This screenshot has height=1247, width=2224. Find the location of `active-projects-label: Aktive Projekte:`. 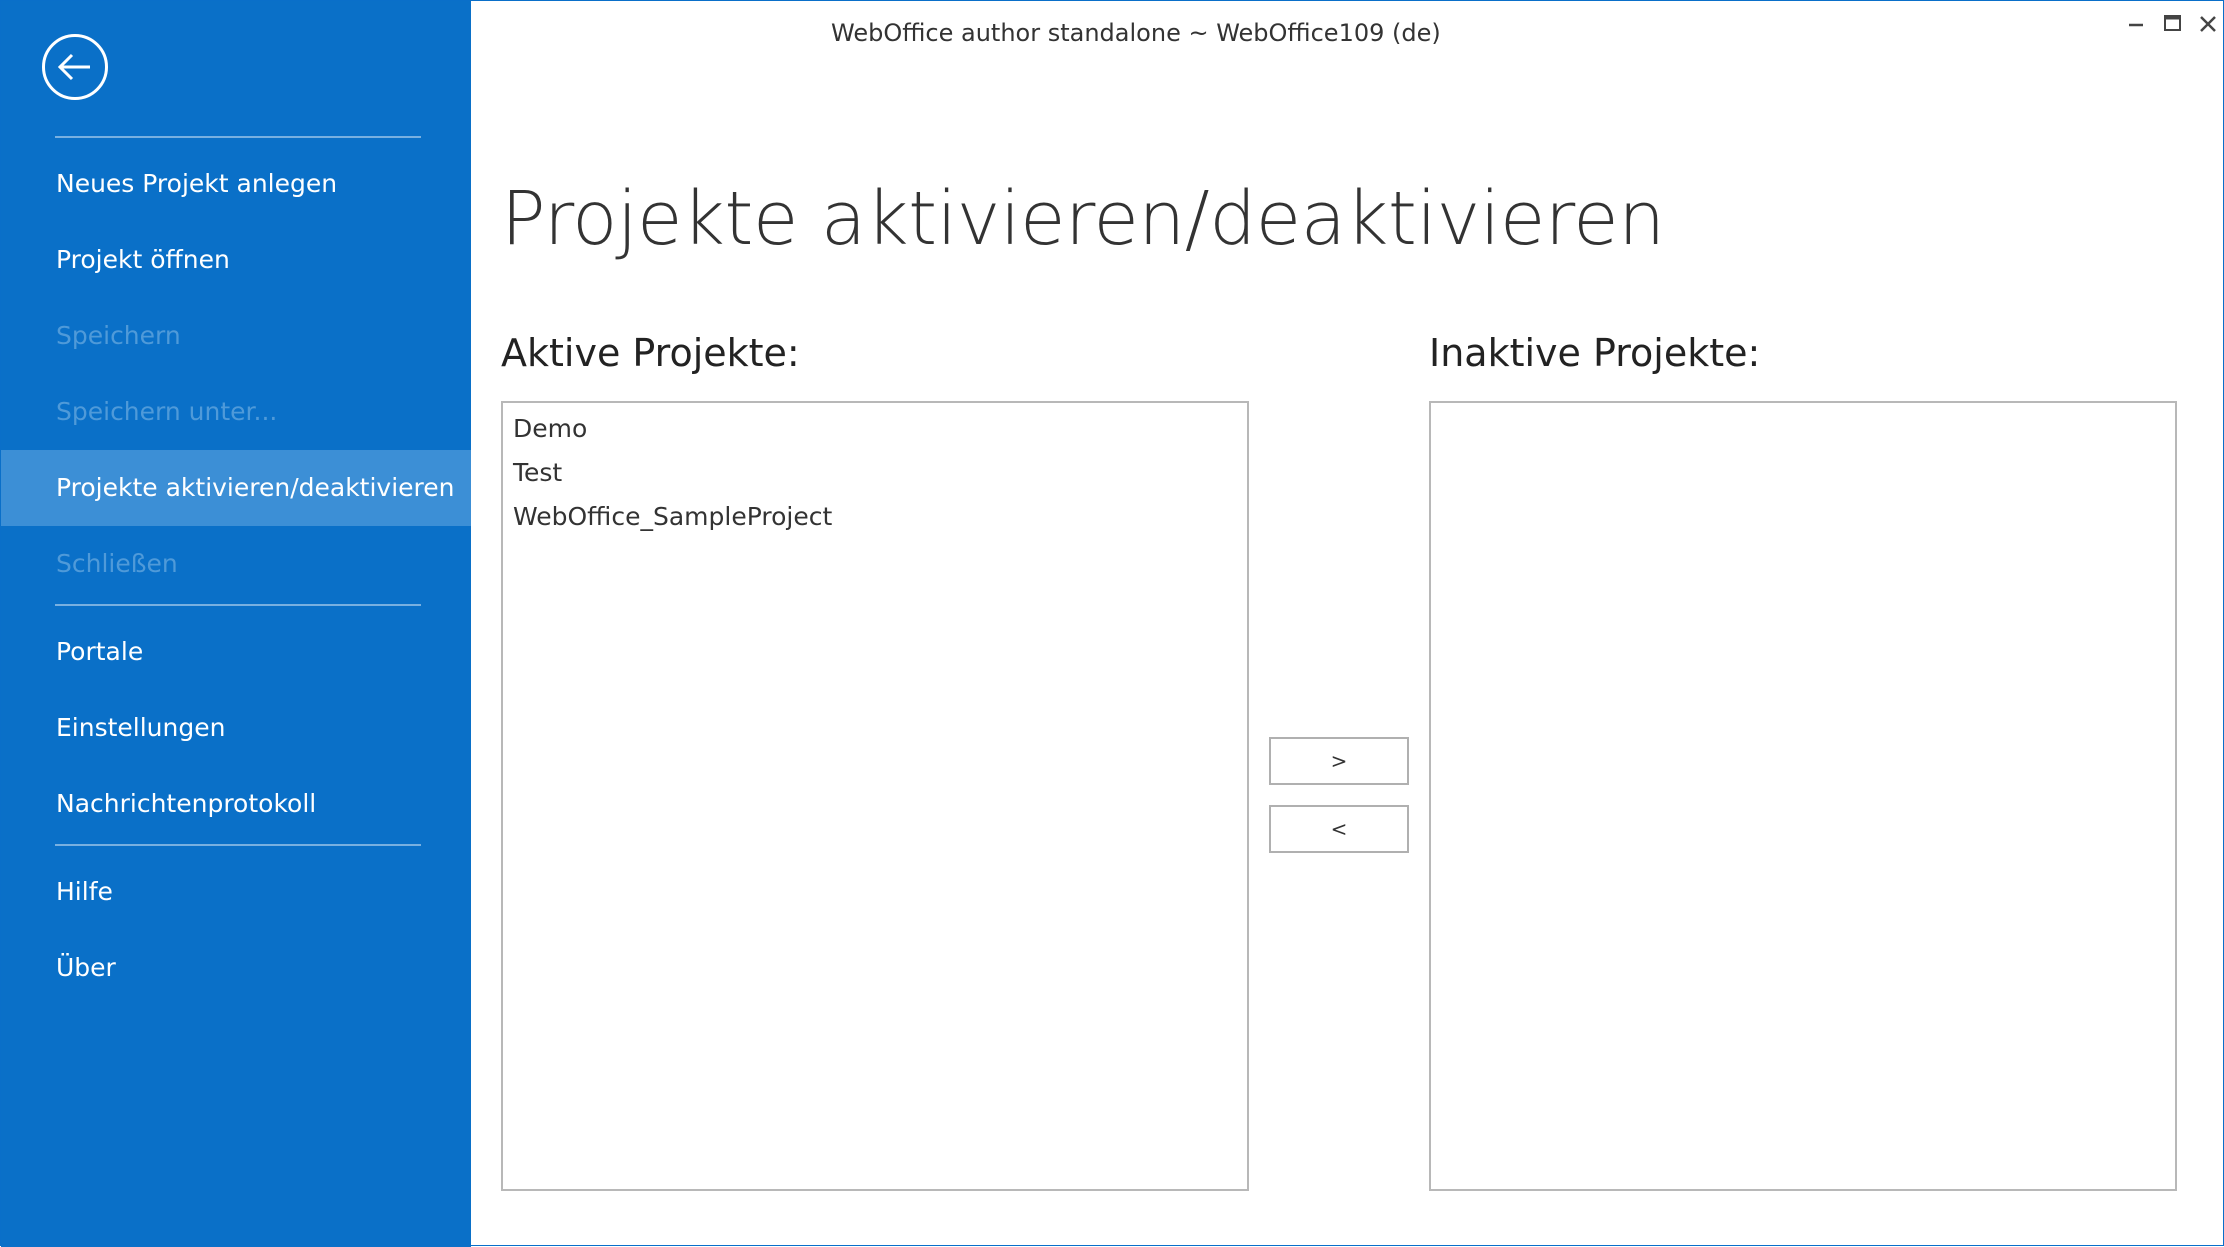

active-projects-label: Aktive Projekte: is located at coordinates (650, 353).